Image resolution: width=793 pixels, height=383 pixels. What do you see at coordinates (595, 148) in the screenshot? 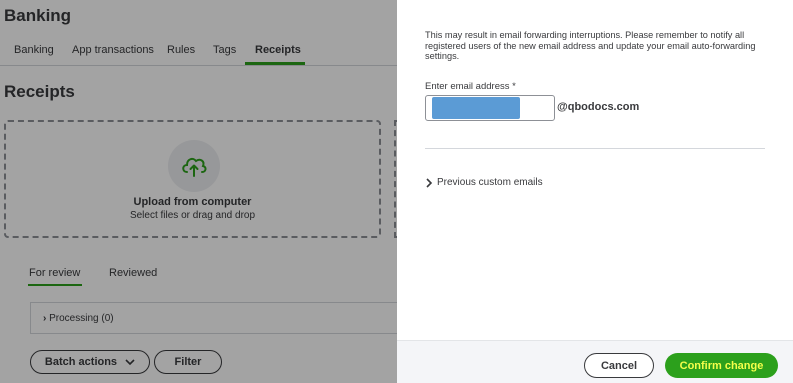
I see `divider` at bounding box center [595, 148].